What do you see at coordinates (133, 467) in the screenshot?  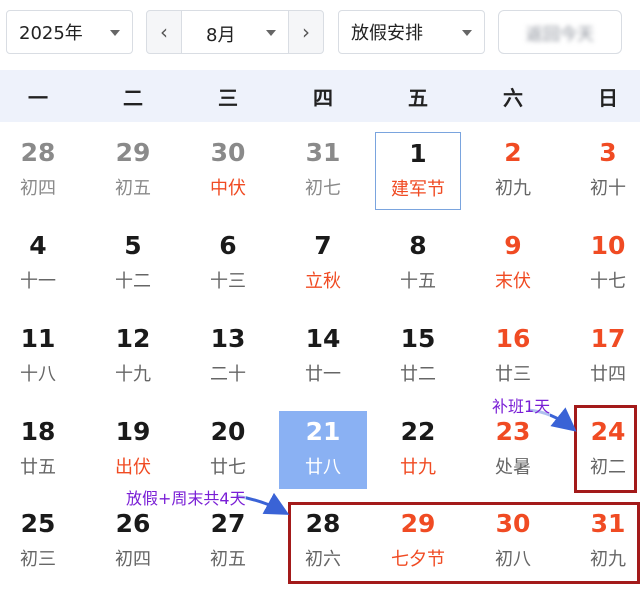 I see `lunar-or-festival-label: 出伏` at bounding box center [133, 467].